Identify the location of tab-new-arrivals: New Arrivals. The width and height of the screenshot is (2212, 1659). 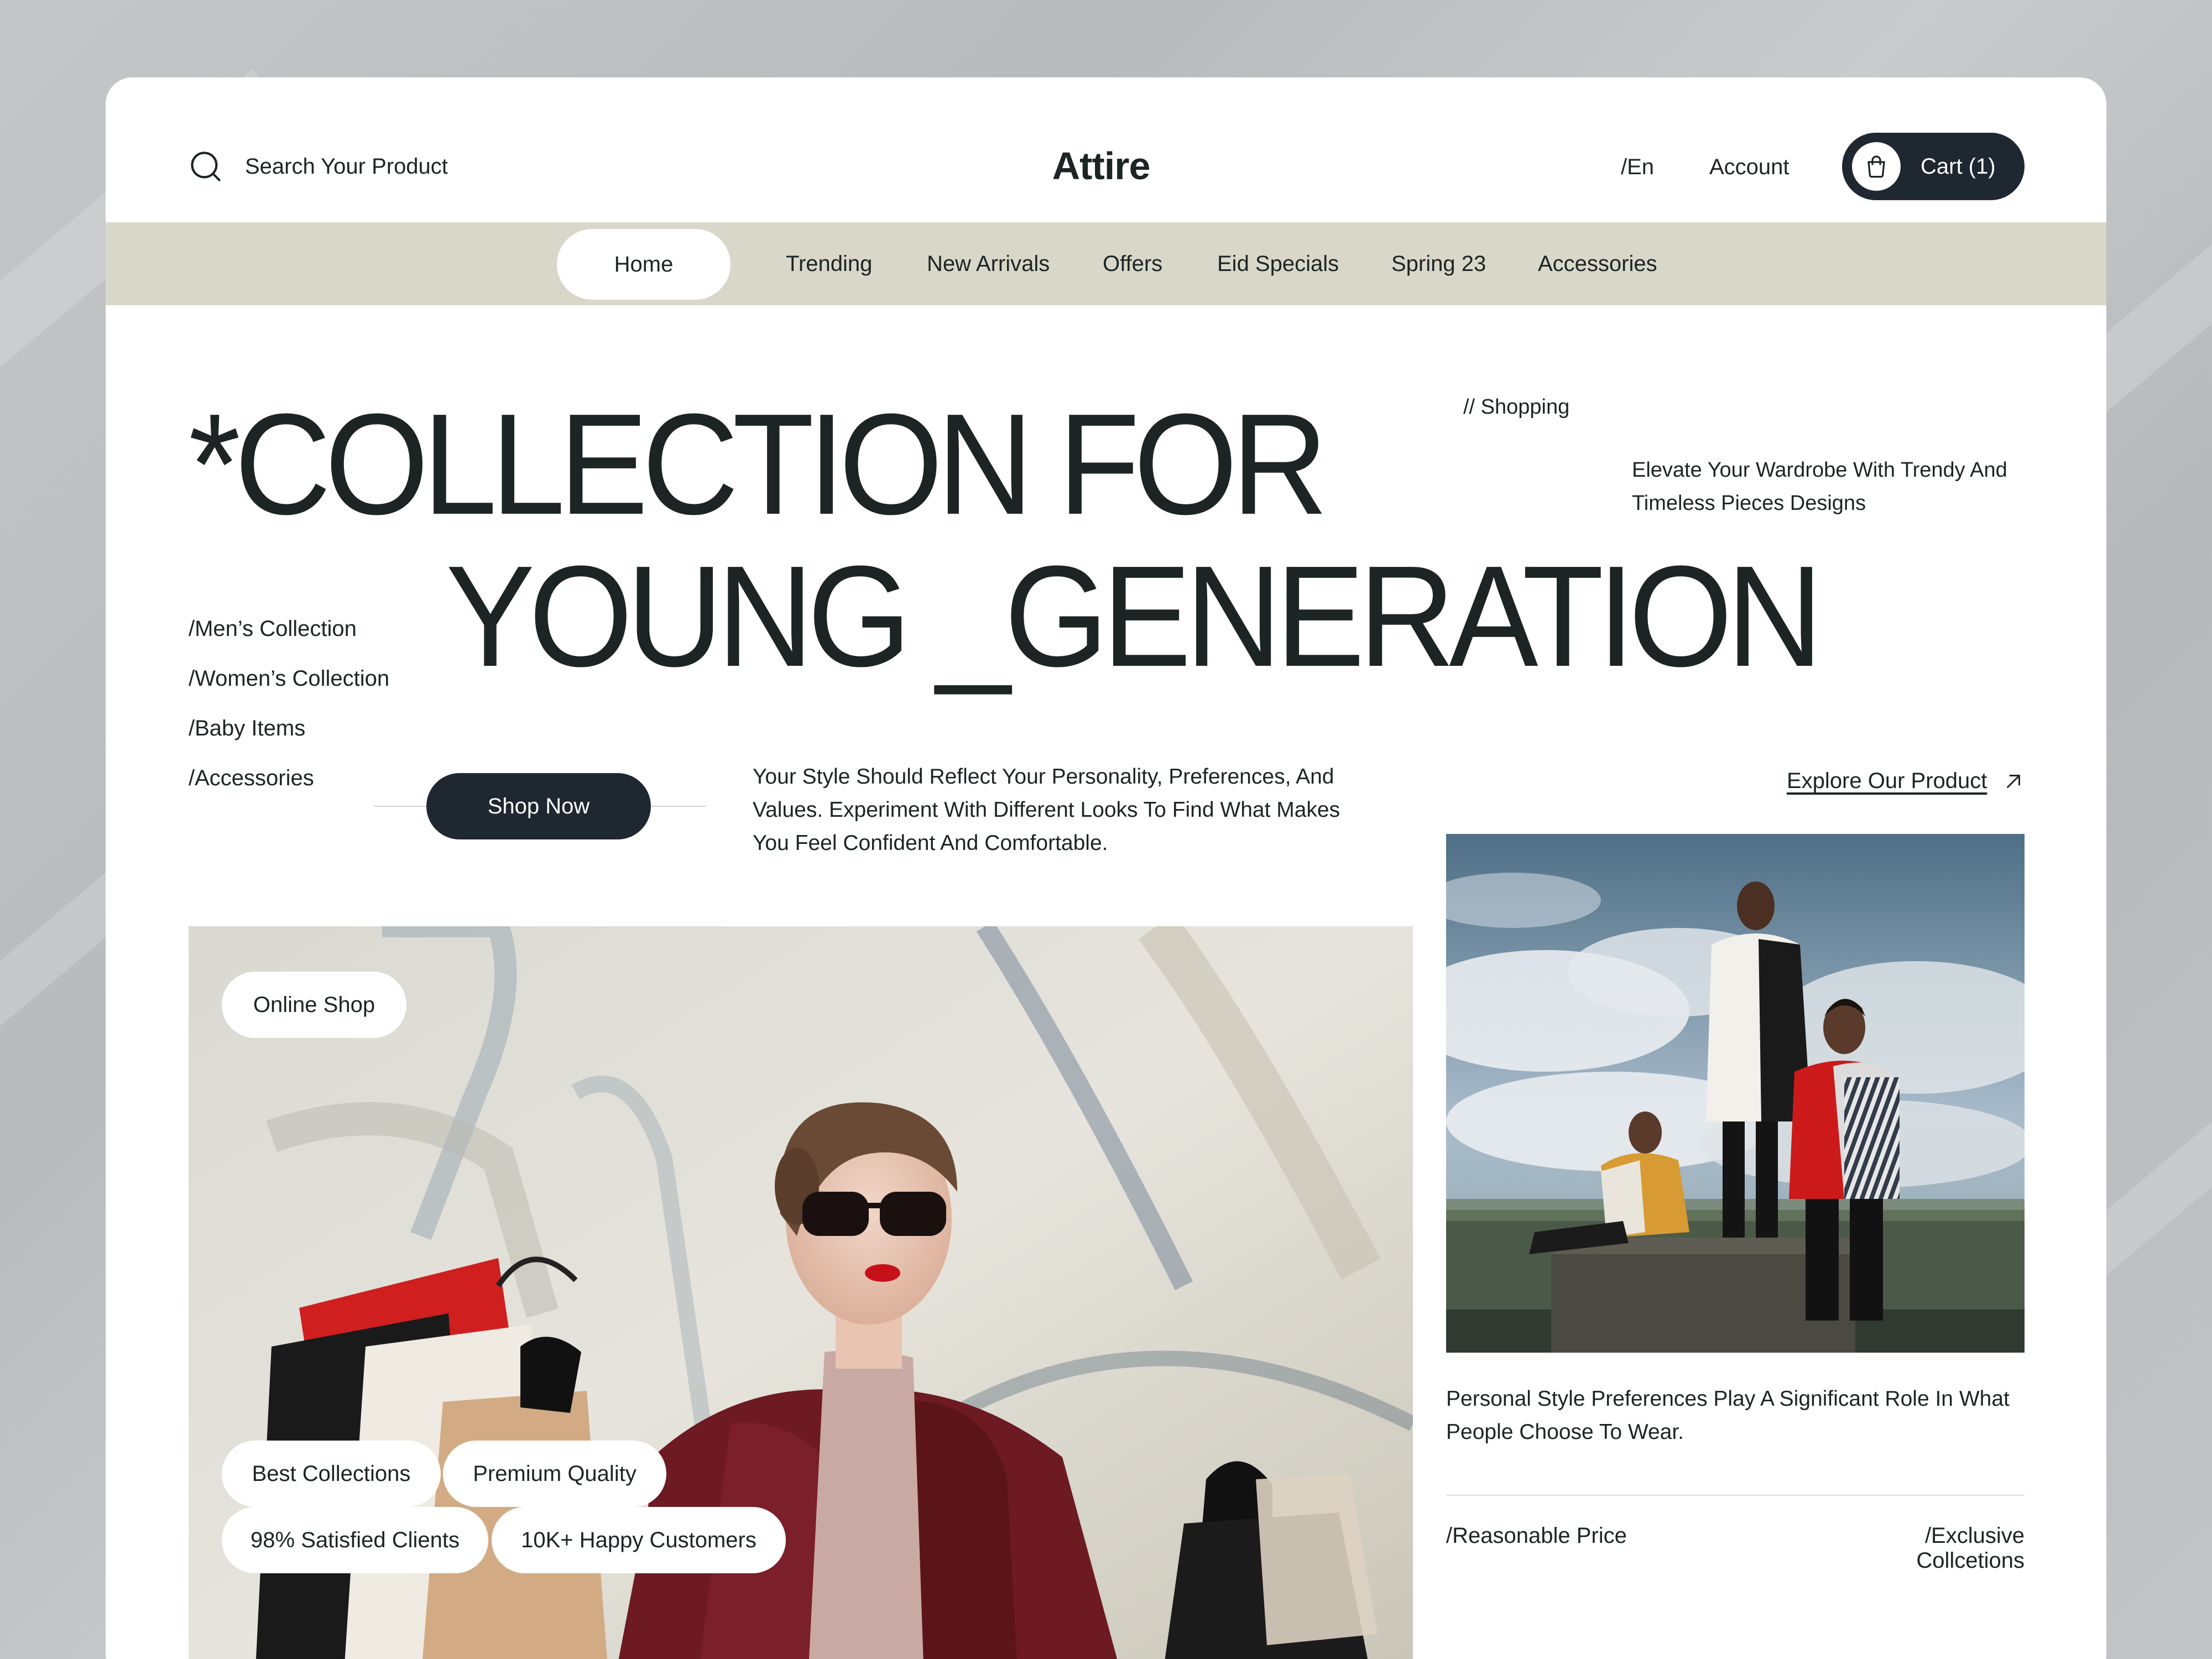
(989, 264).